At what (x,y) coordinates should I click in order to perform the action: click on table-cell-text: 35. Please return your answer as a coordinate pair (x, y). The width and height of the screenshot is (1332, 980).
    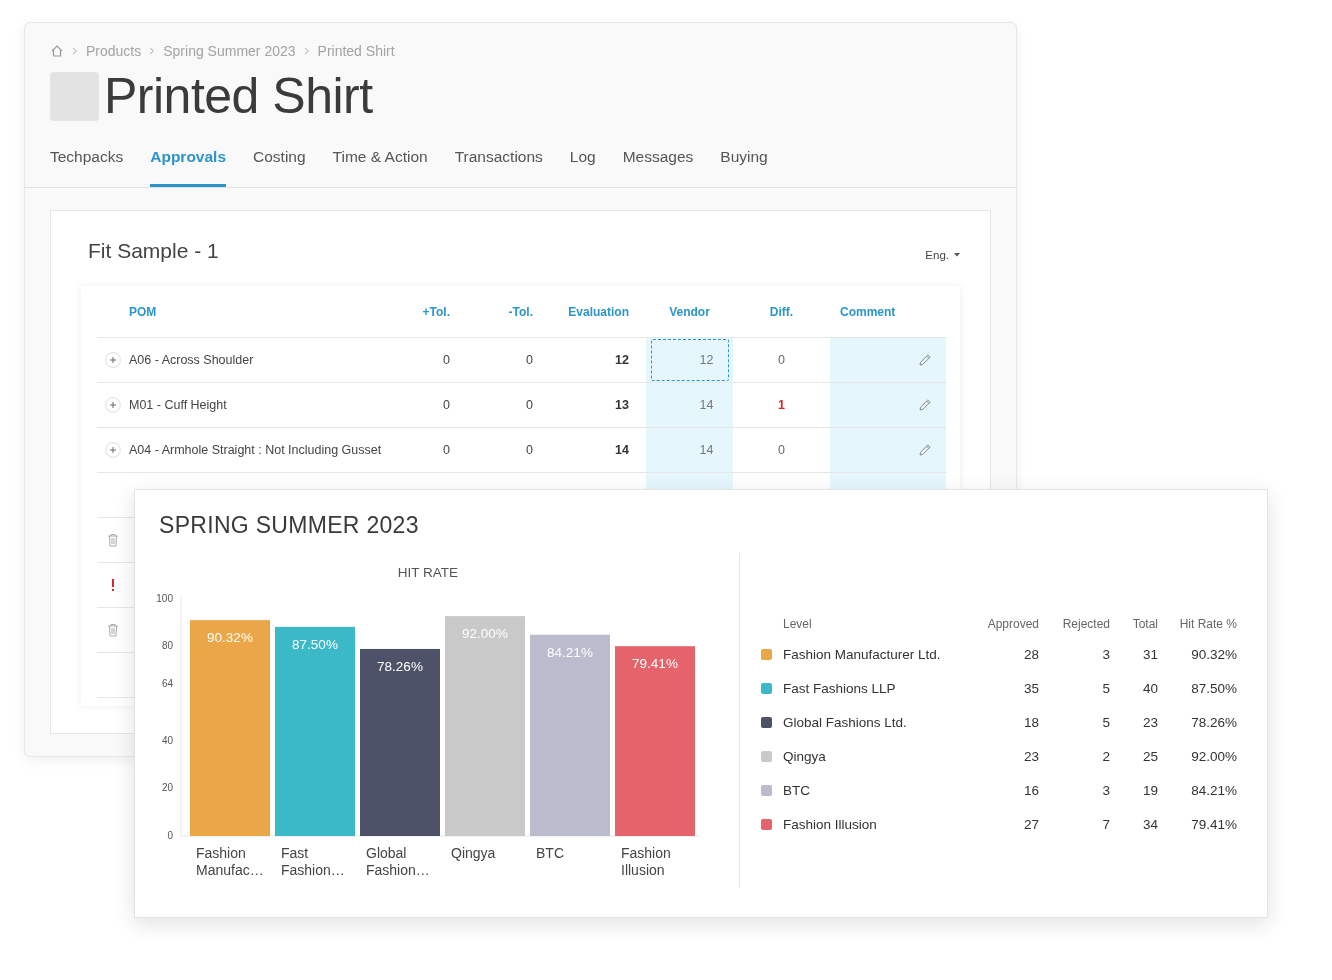
    Looking at the image, I should click on (1030, 688).